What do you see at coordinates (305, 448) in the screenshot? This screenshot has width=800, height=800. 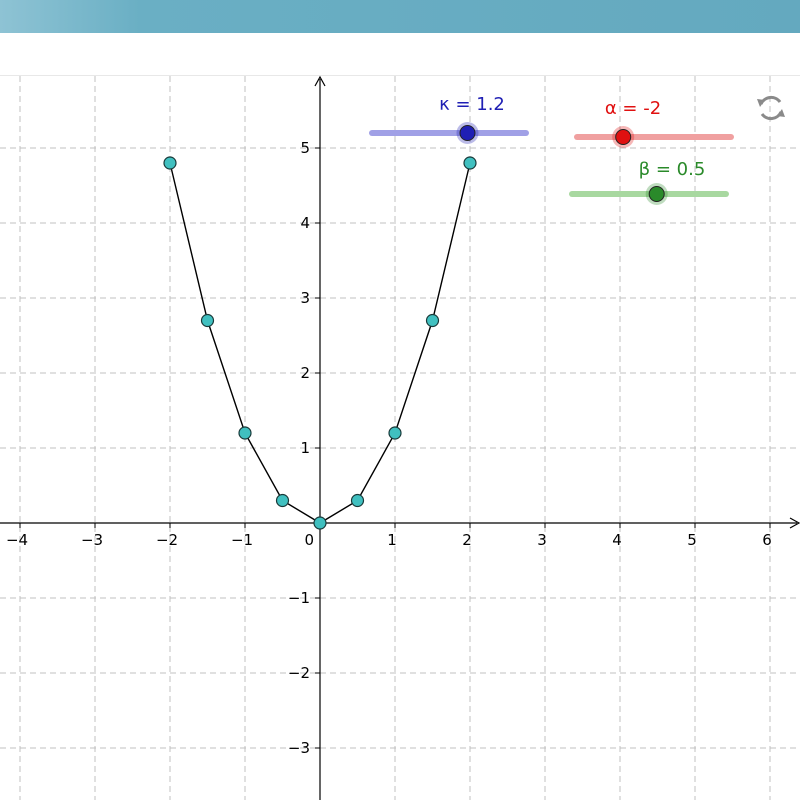 I see `y-tick-label: 1` at bounding box center [305, 448].